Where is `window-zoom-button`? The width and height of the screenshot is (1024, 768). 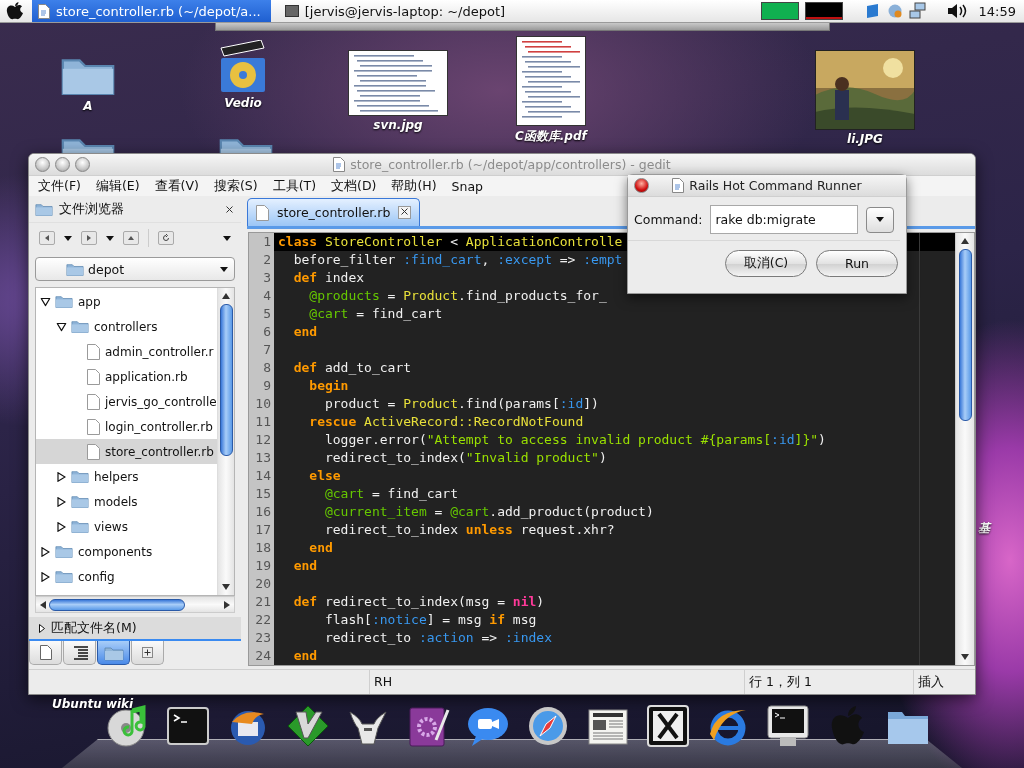
window-zoom-button is located at coordinates (82, 164).